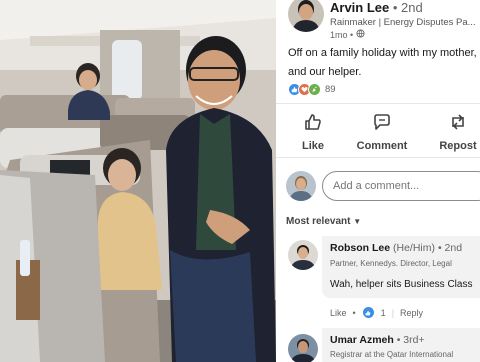 Image resolution: width=480 pixels, height=362 pixels. I want to click on comment-author: Robson Lee (He/Him) • 2nd, so click(396, 248).